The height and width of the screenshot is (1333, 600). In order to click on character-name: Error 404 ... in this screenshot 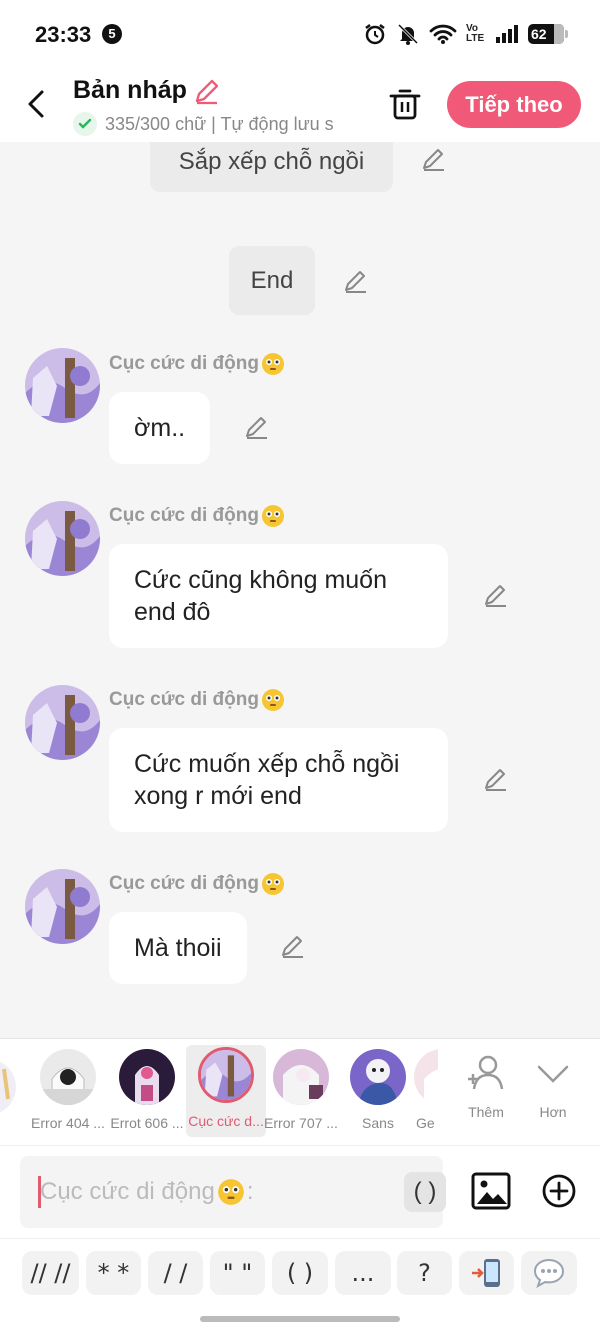, I will do `click(68, 1123)`.